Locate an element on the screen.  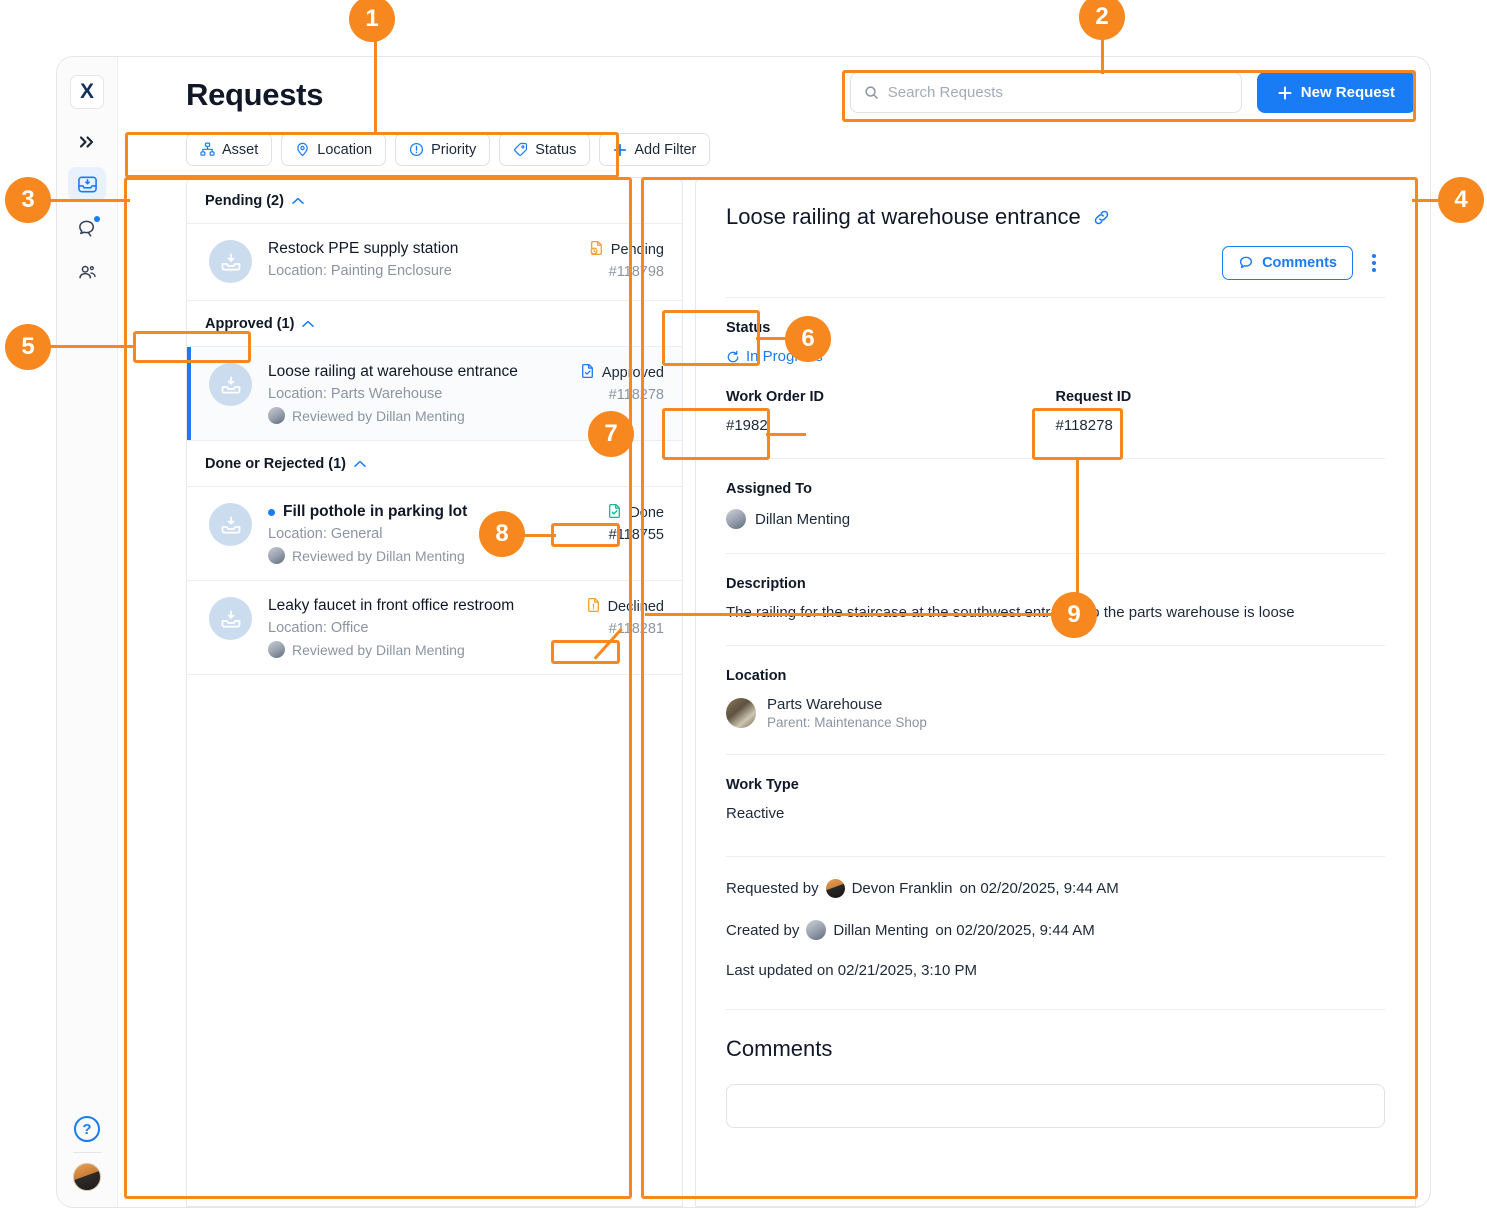
avatar is located at coordinates (87, 1177).